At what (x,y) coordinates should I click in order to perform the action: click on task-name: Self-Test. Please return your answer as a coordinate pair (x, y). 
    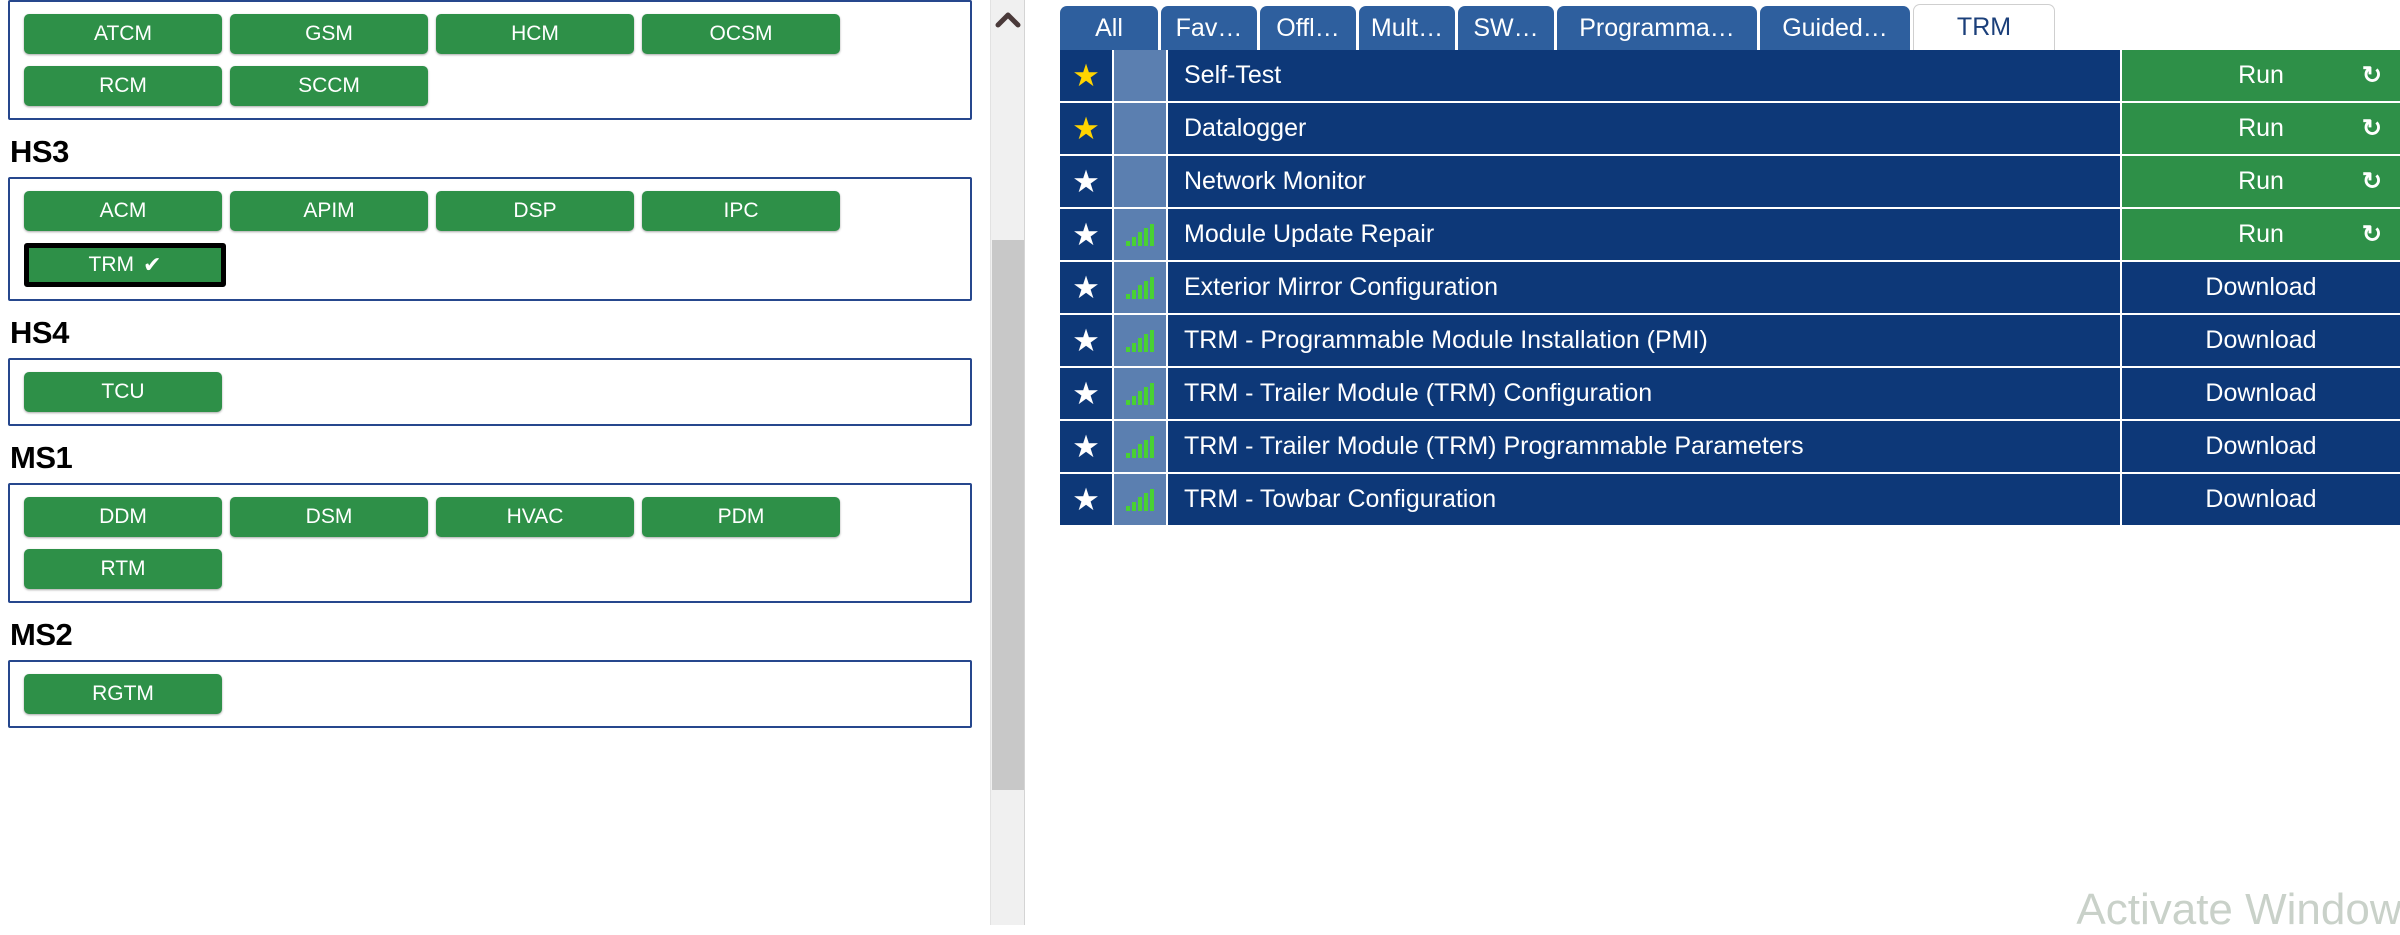
    Looking at the image, I should click on (1644, 75).